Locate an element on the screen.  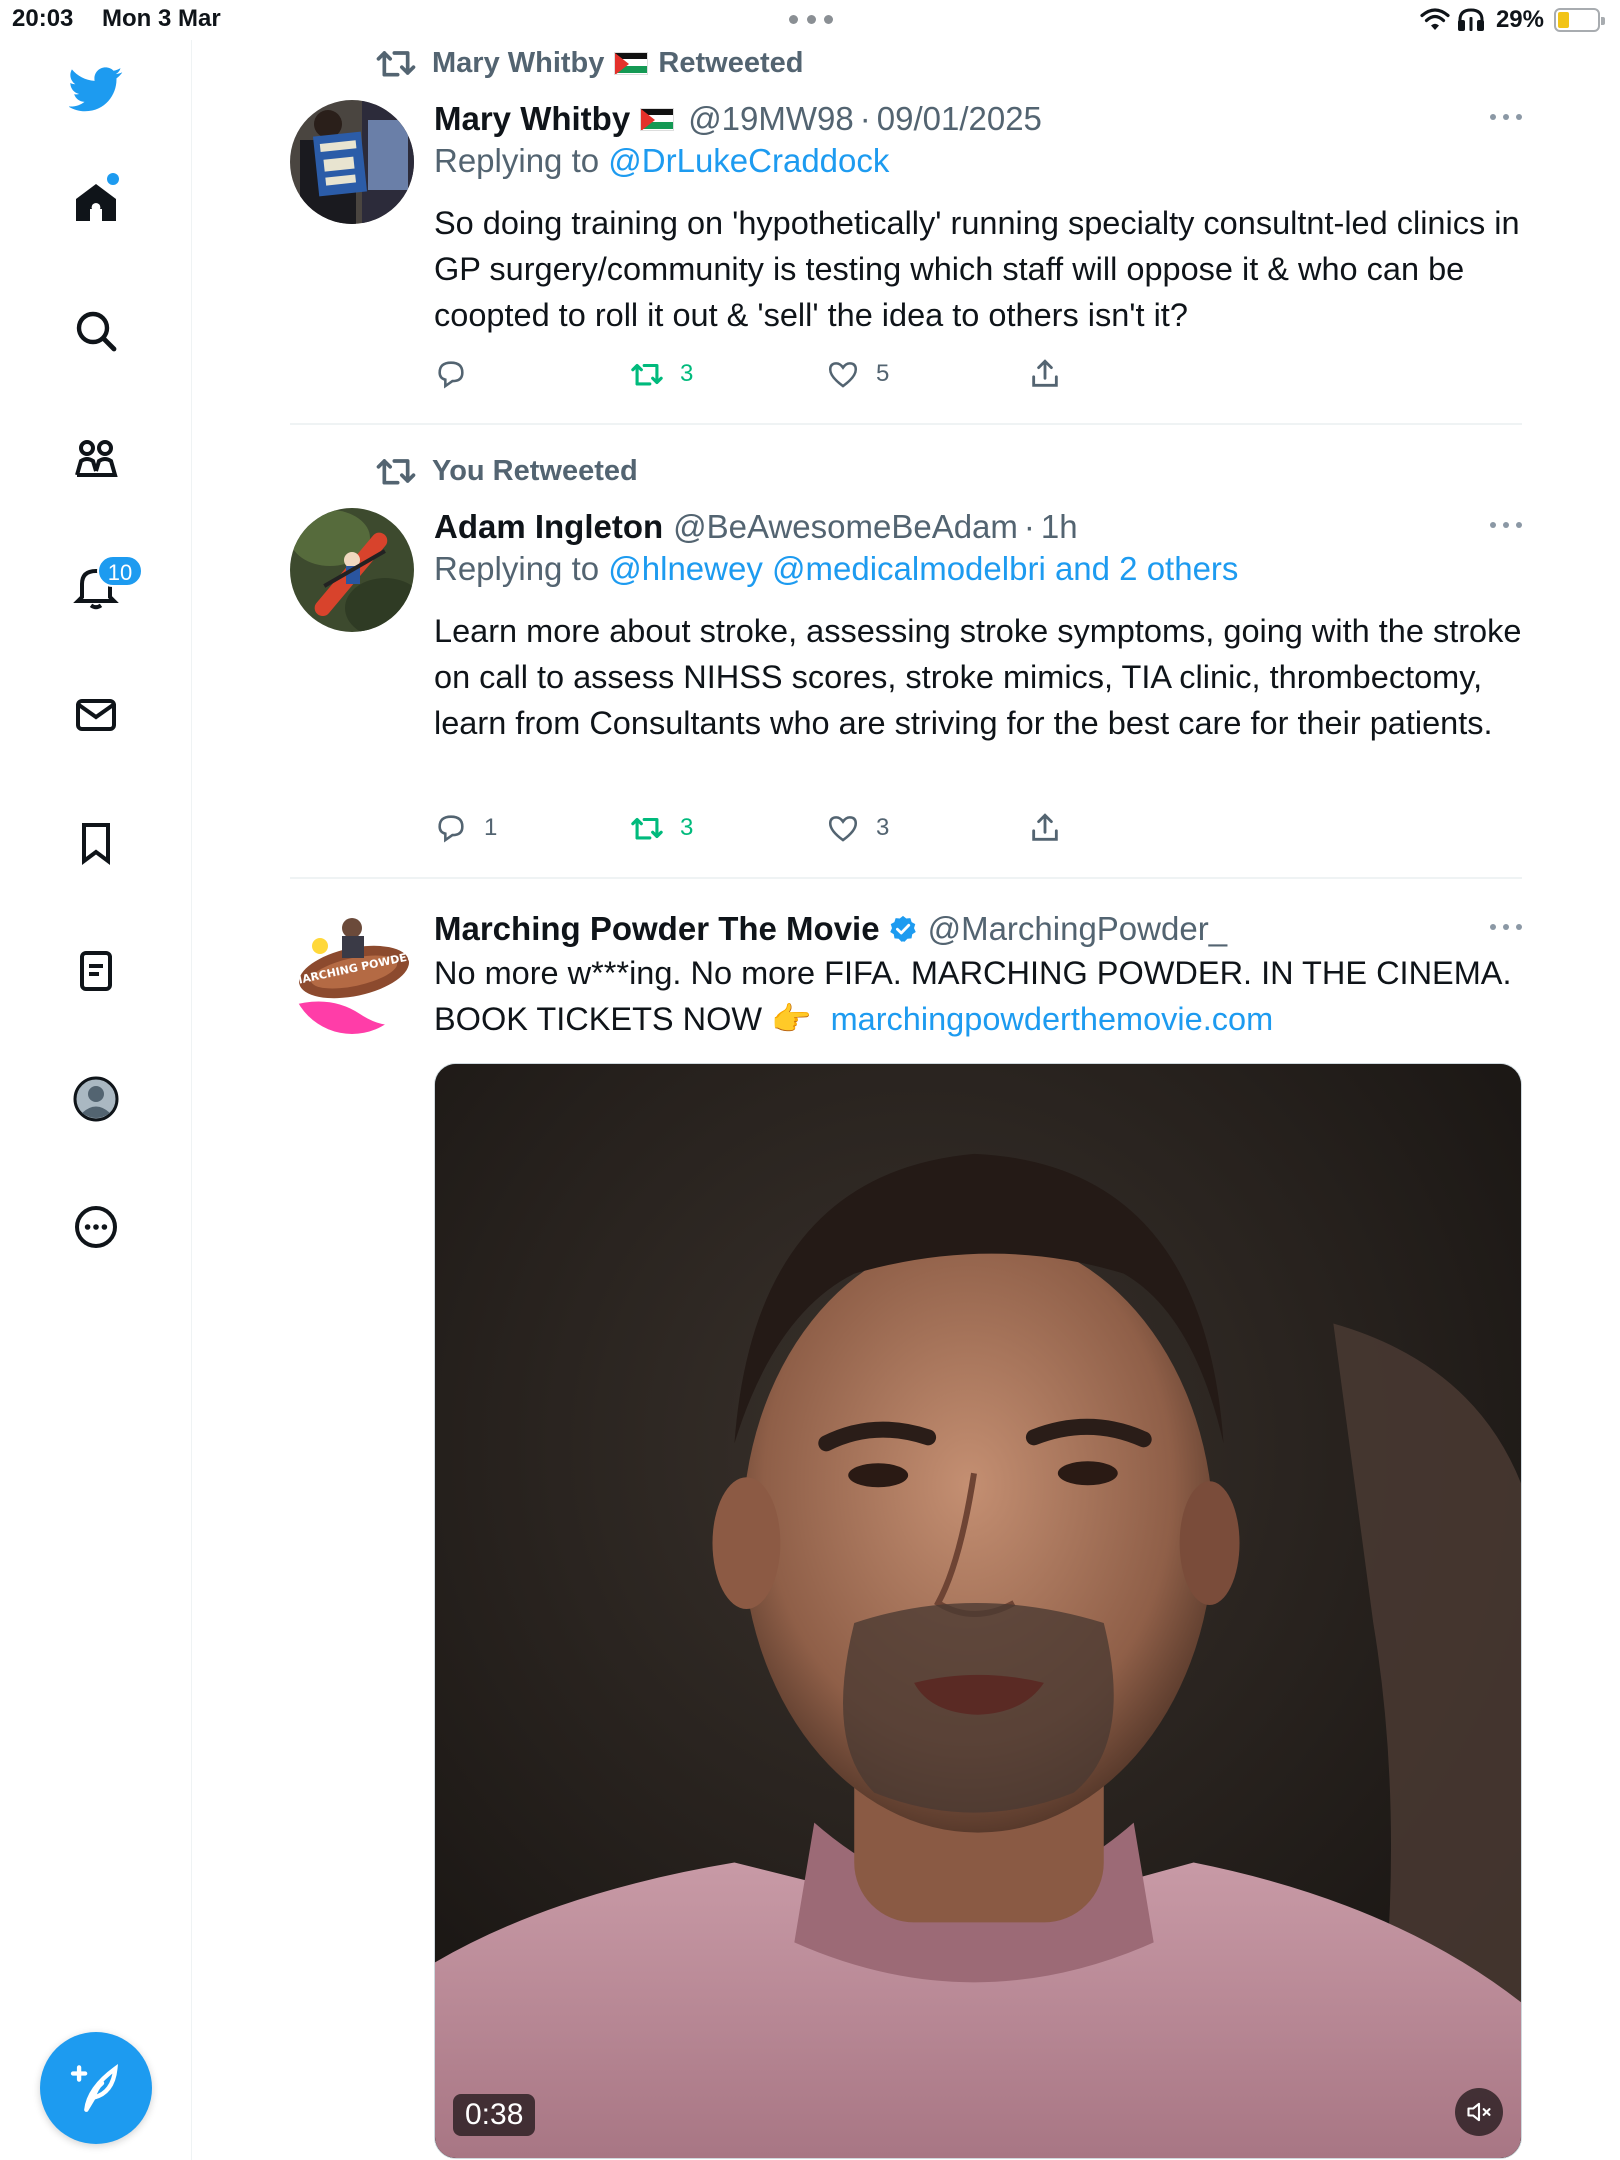
search-icon is located at coordinates (96, 331).